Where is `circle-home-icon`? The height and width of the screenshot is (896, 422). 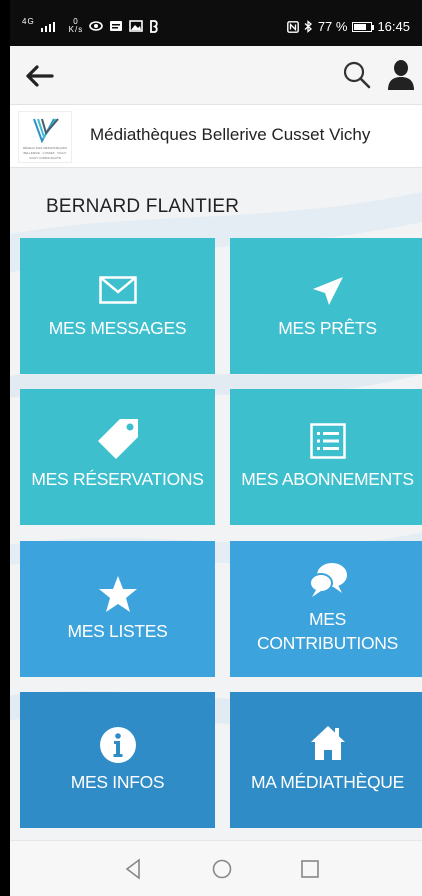
circle-home-icon is located at coordinates (222, 869).